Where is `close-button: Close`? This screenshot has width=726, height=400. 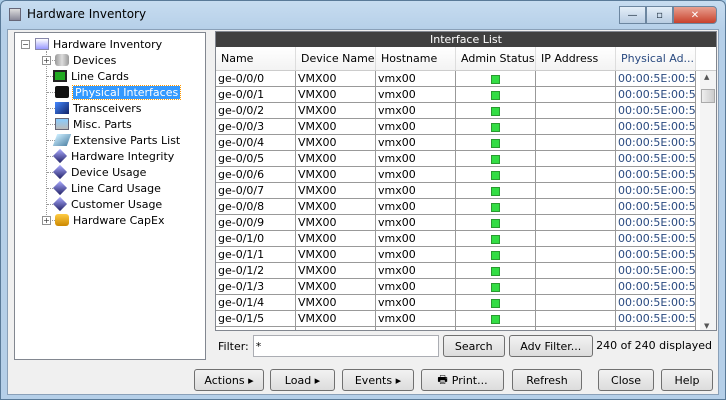
close-button: Close is located at coordinates (626, 380).